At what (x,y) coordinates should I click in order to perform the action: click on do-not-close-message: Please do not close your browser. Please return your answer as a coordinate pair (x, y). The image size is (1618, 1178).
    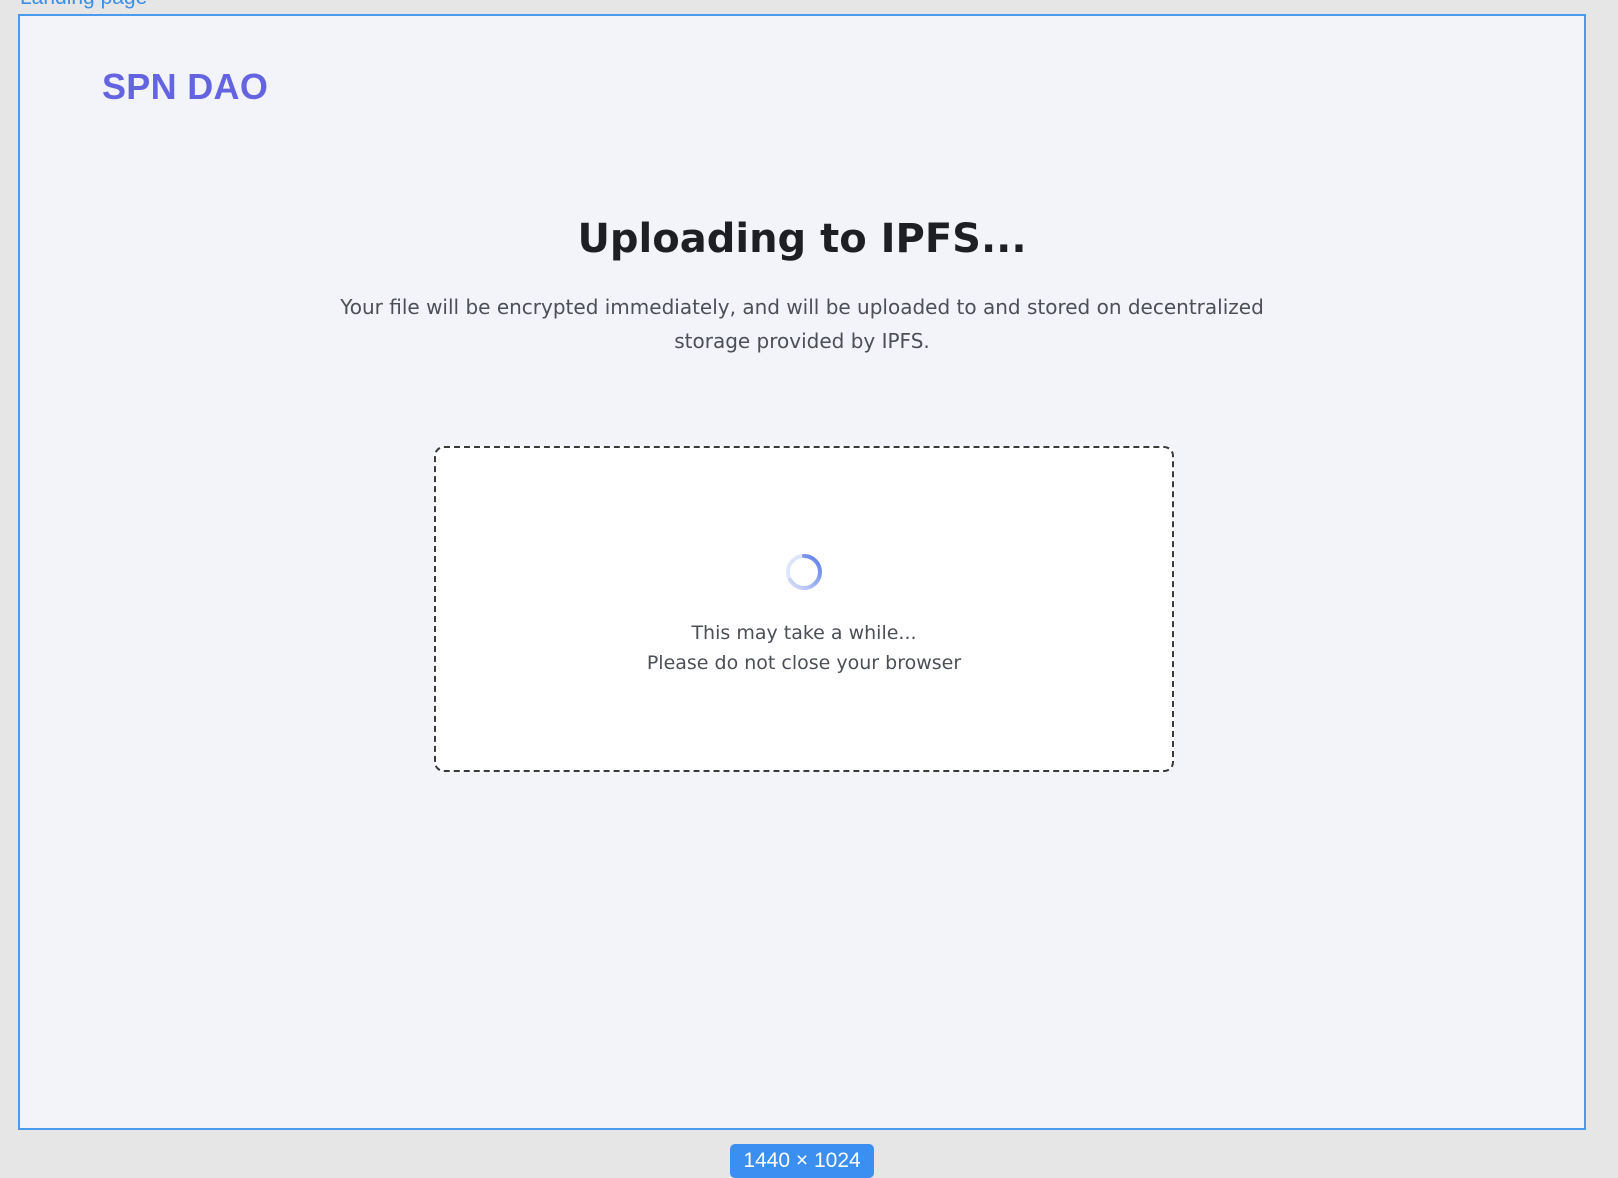
    Looking at the image, I should click on (804, 663).